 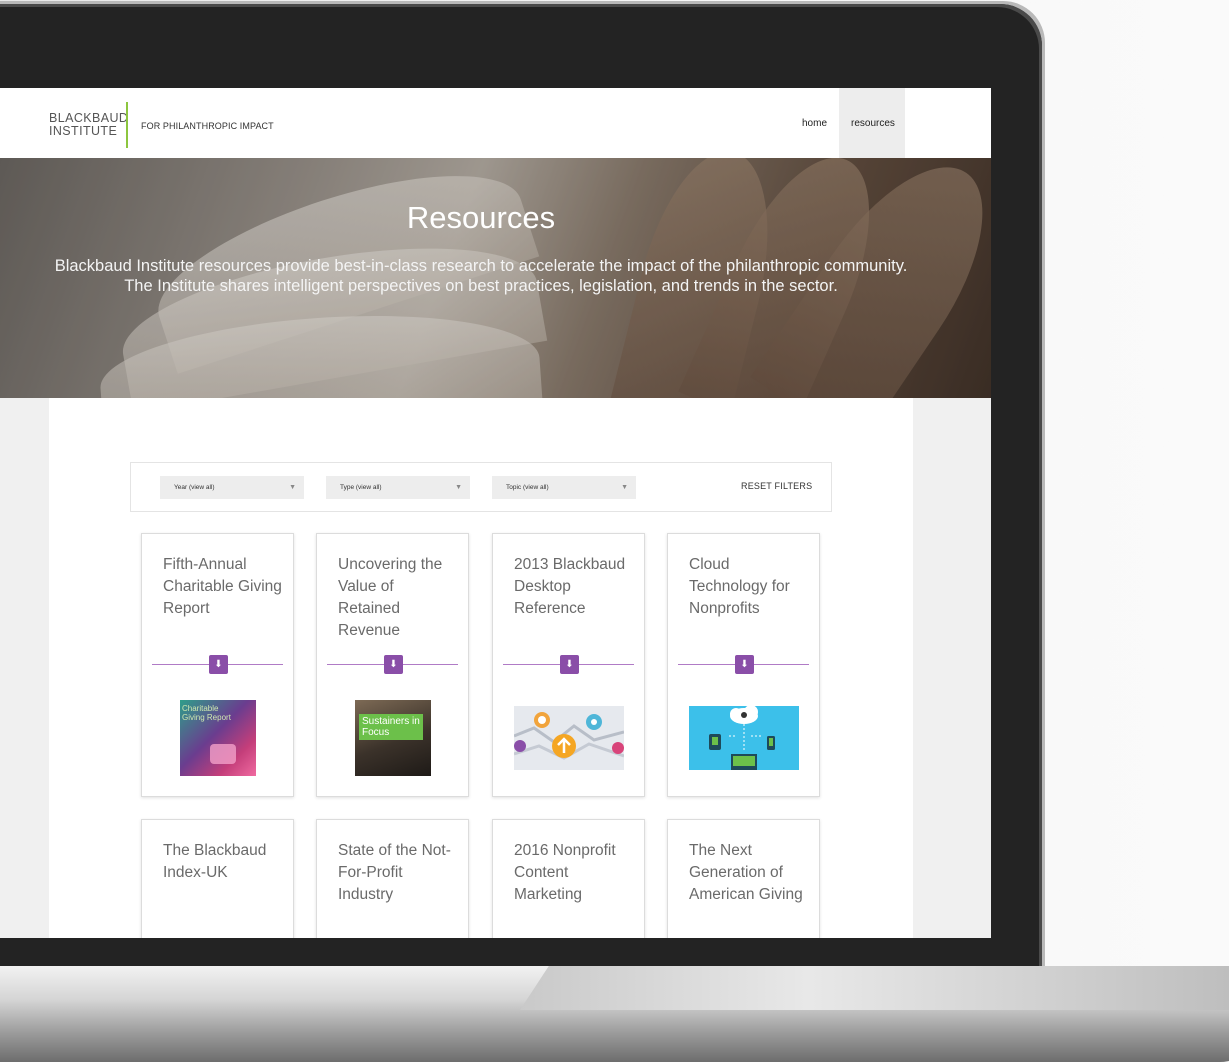 I want to click on sustainers-in-focus-cover: Sustainers in Focus, so click(x=393, y=738).